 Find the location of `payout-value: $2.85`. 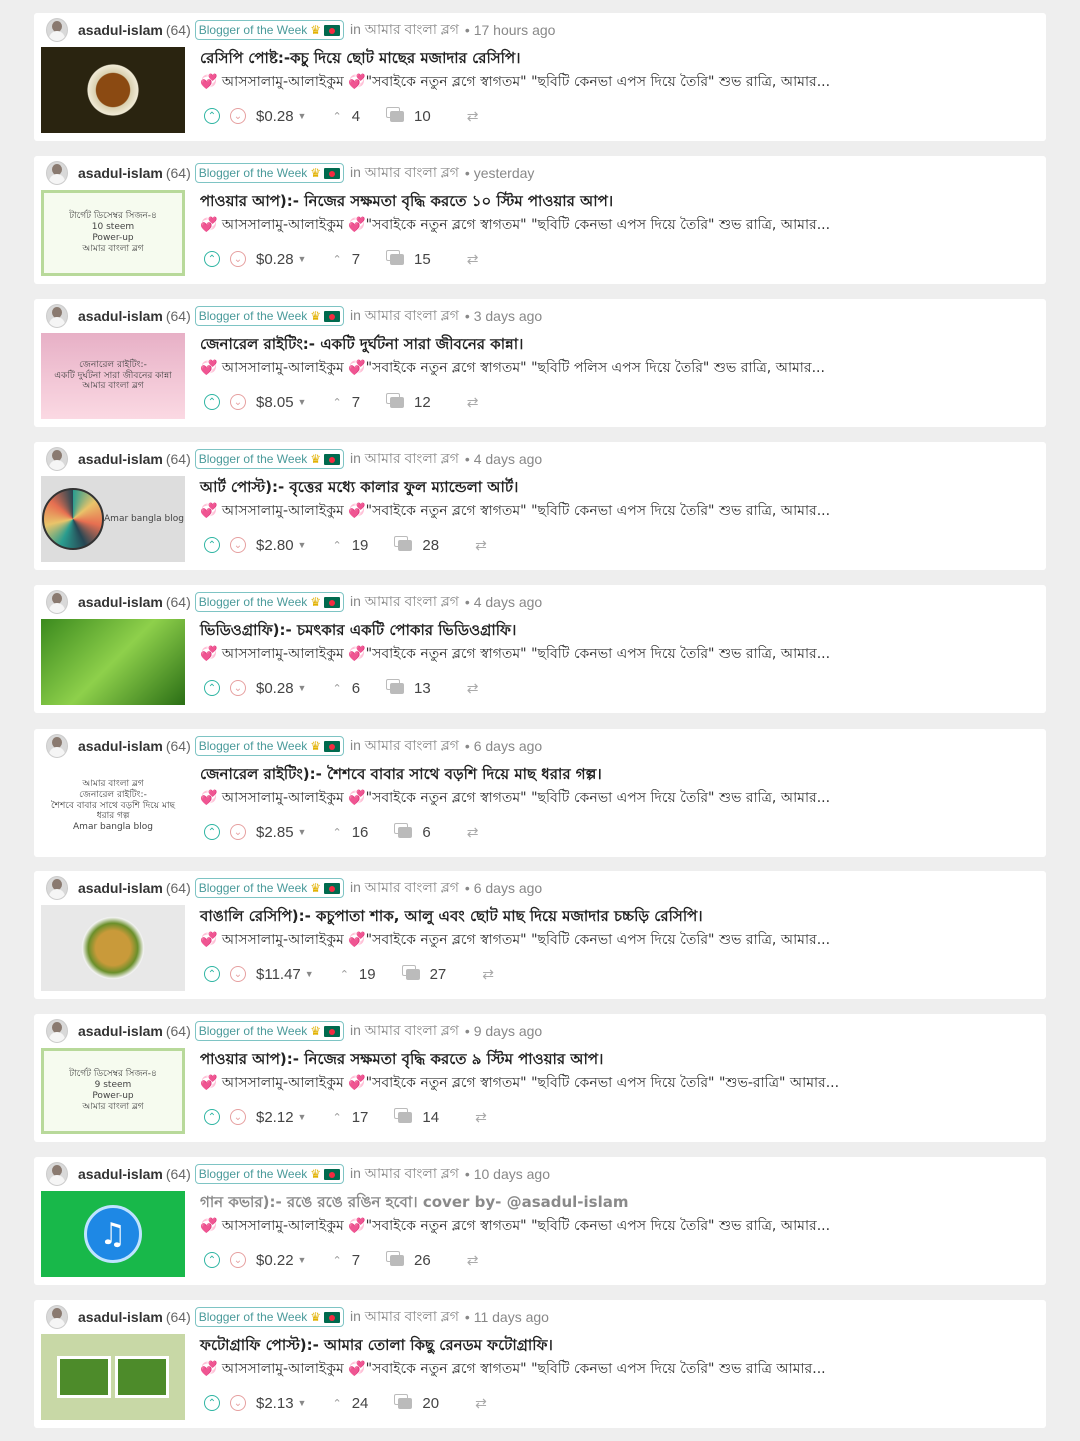

payout-value: $2.85 is located at coordinates (275, 832).